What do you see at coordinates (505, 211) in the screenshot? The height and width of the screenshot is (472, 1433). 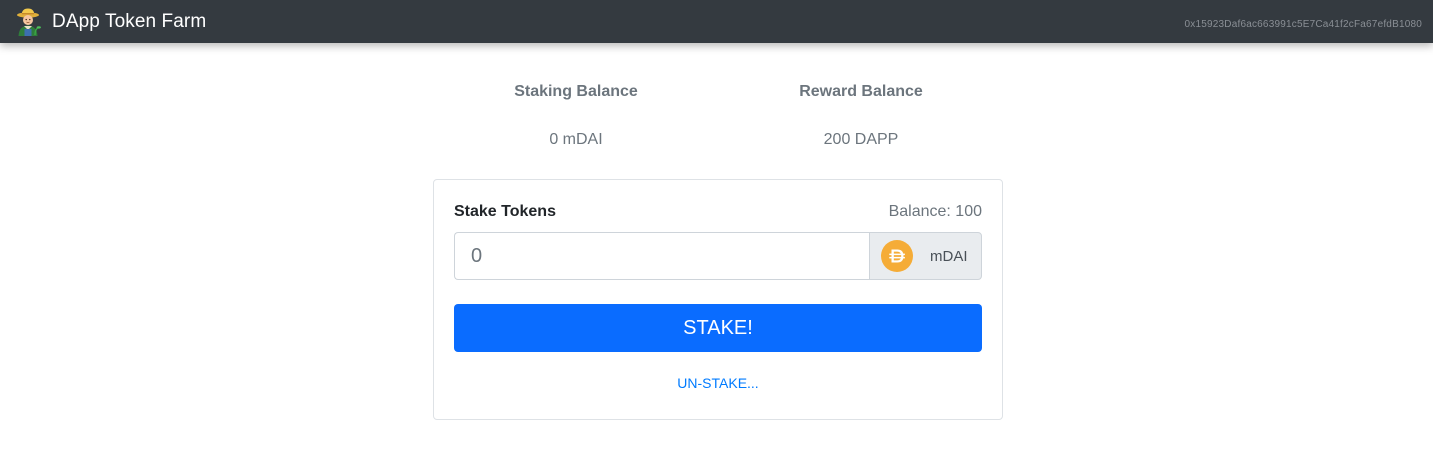 I see `stake-tokens-title: Stake Tokens` at bounding box center [505, 211].